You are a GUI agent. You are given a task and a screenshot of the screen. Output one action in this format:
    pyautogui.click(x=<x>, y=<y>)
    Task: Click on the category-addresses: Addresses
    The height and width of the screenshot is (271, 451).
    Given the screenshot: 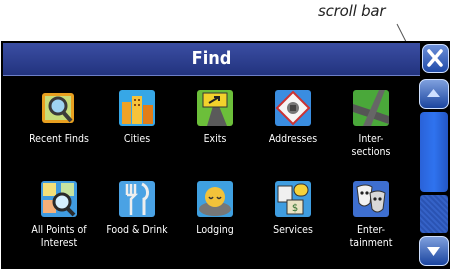 What is the action you would take?
    pyautogui.click(x=293, y=129)
    